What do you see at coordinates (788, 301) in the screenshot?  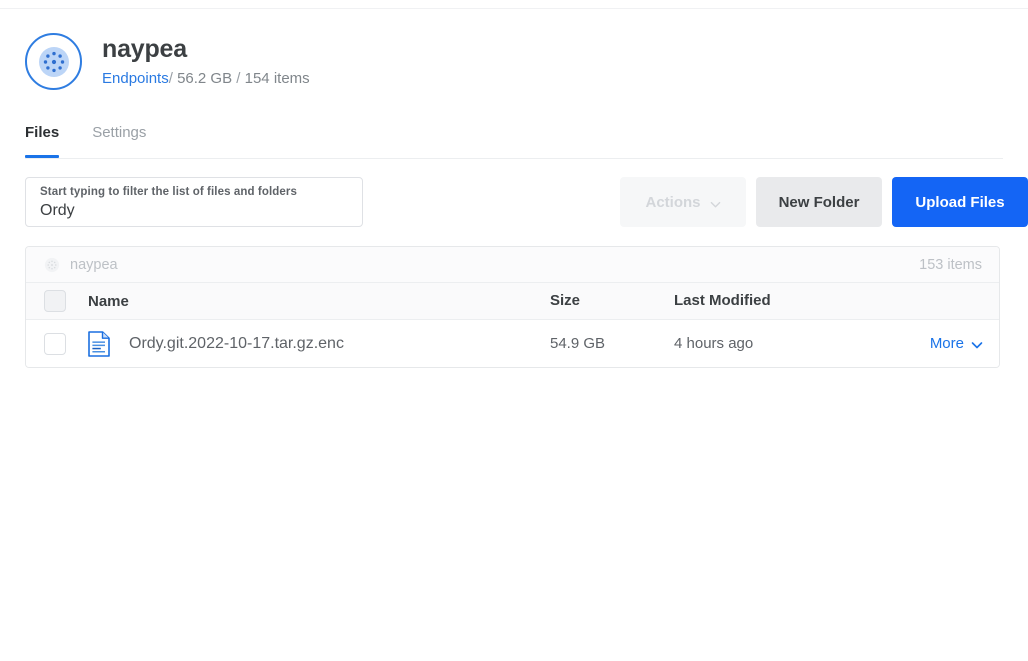 I see `column-header-modified-cell: Last Modified` at bounding box center [788, 301].